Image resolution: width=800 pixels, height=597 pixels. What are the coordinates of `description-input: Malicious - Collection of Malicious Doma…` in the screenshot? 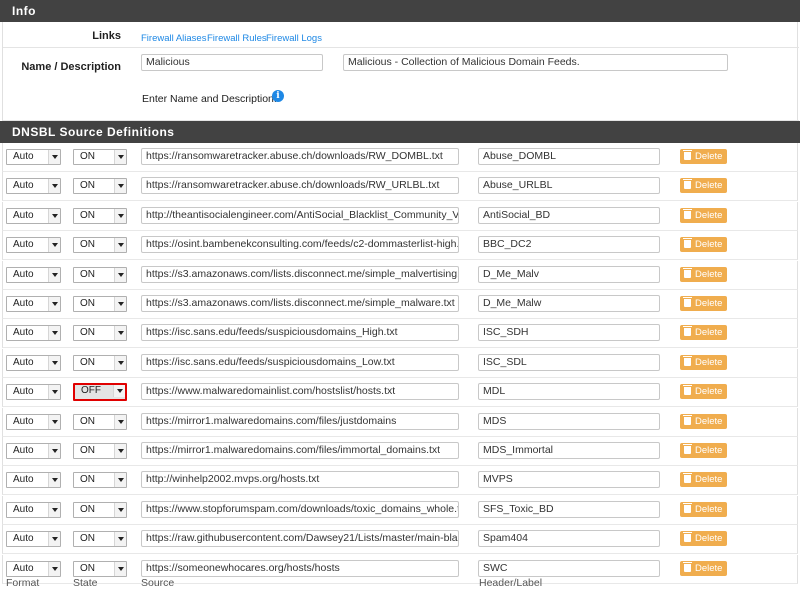 It's located at (535, 62).